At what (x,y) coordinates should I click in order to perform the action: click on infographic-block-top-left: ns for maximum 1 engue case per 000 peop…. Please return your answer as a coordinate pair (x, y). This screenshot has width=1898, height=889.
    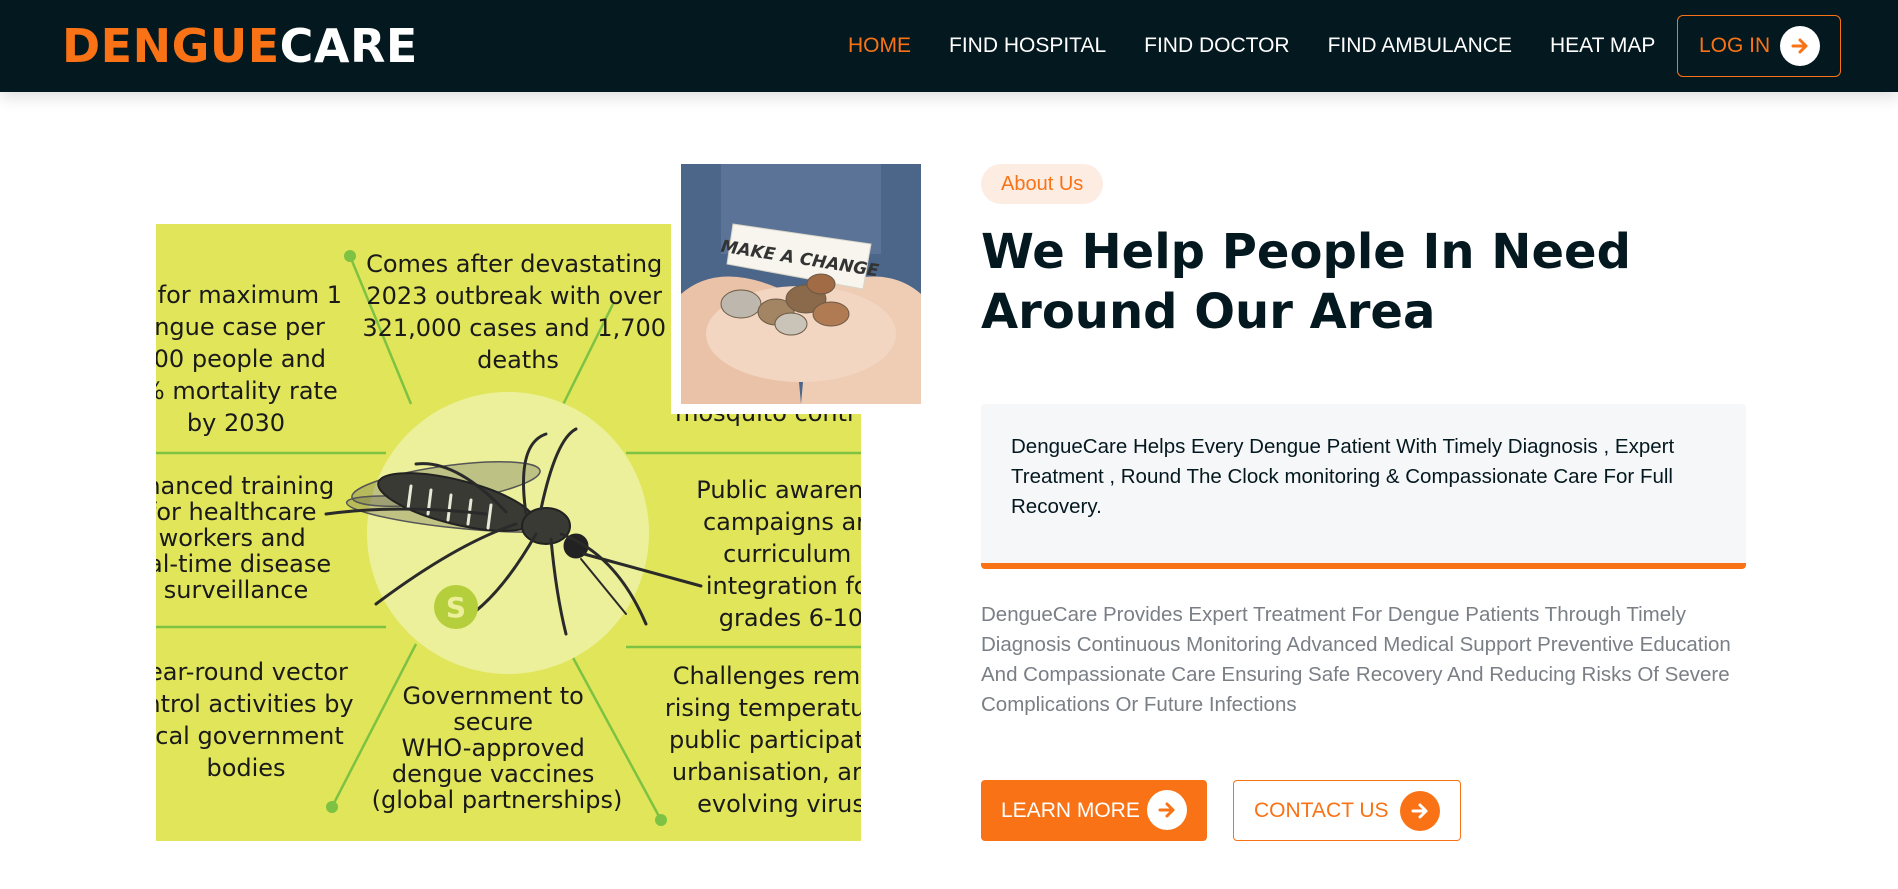
    Looking at the image, I should click on (253, 359).